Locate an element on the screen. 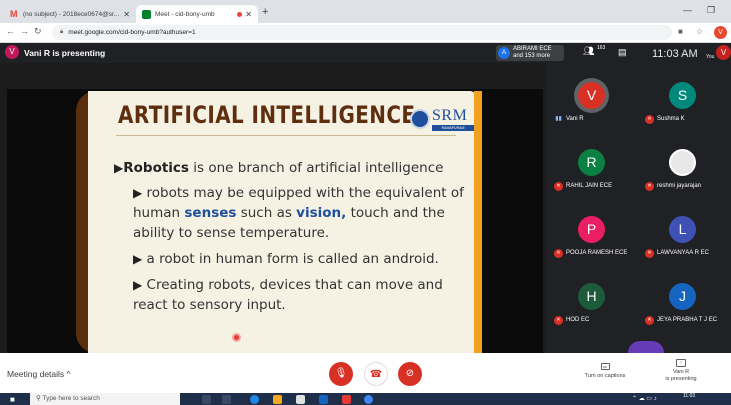 The width and height of the screenshot is (731, 405). camera-icon: ■ is located at coordinates (680, 31).